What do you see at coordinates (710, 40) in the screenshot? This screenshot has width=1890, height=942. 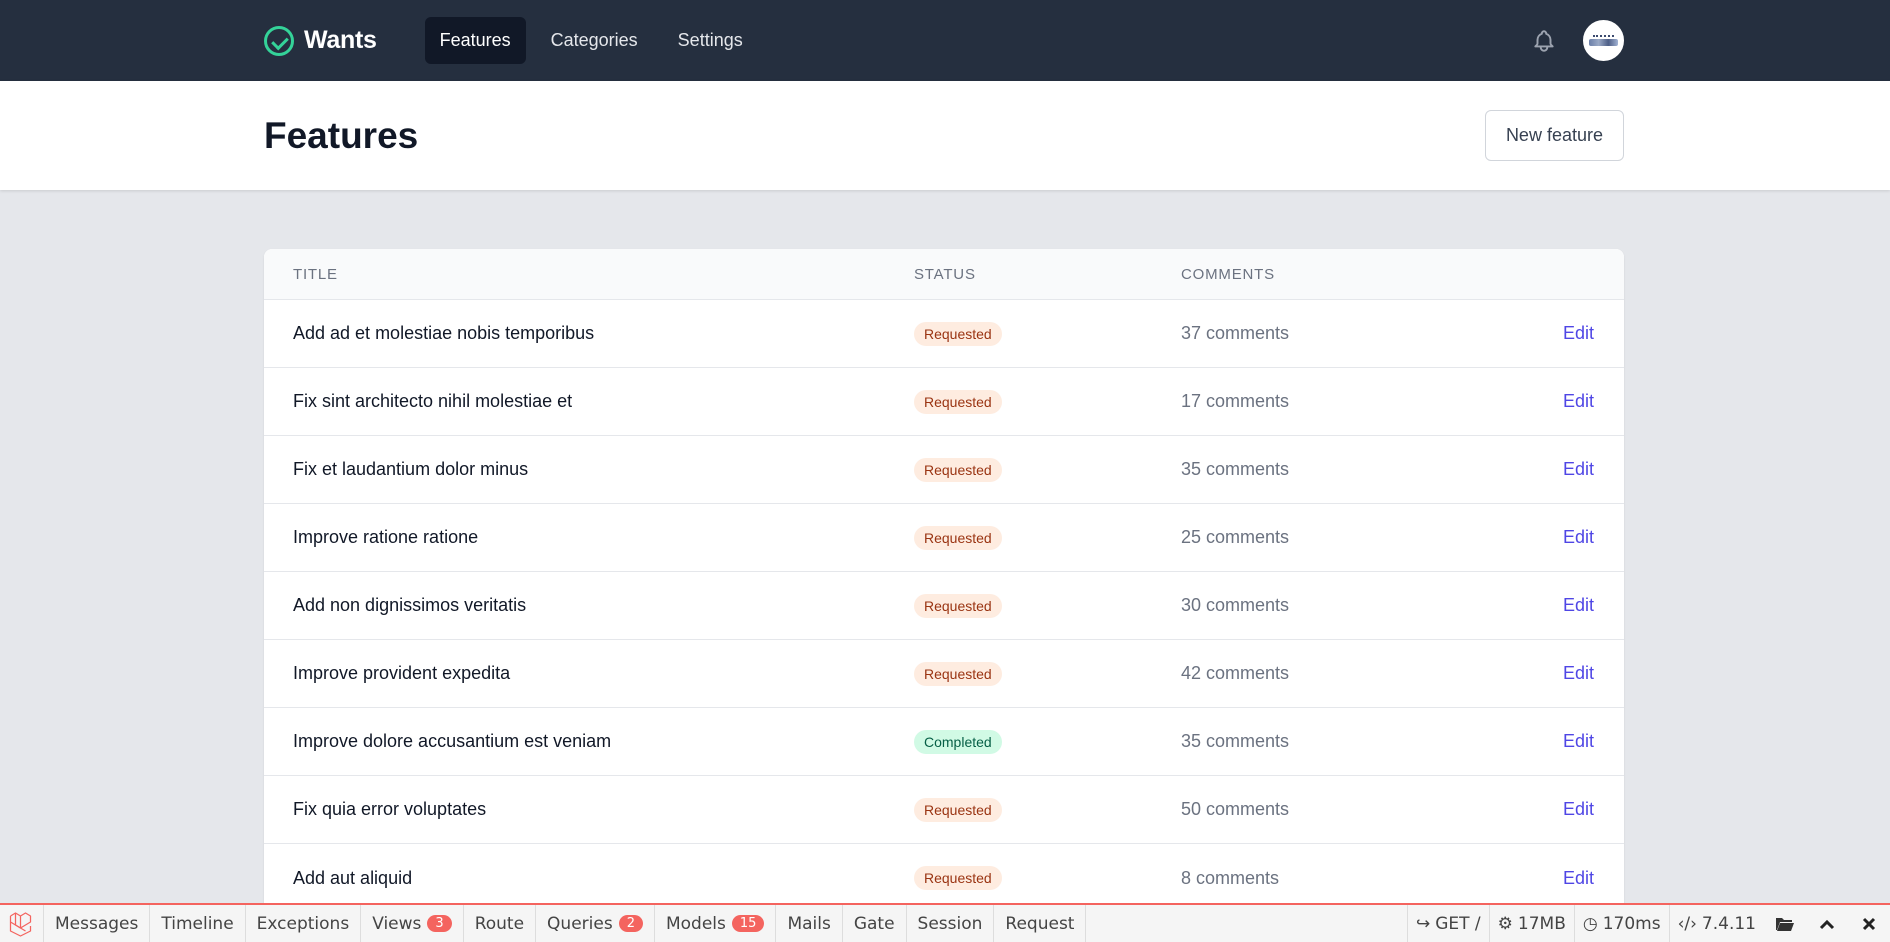 I see `nav-link-settings: Settings` at bounding box center [710, 40].